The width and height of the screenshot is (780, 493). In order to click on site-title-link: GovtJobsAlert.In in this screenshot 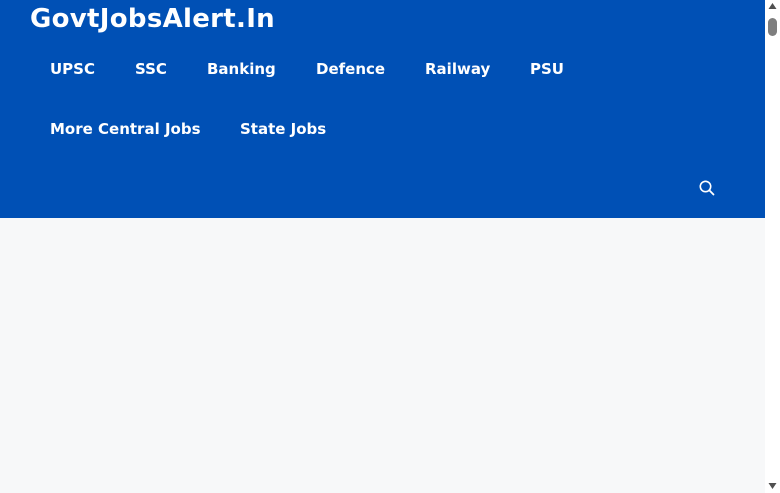, I will do `click(152, 19)`.